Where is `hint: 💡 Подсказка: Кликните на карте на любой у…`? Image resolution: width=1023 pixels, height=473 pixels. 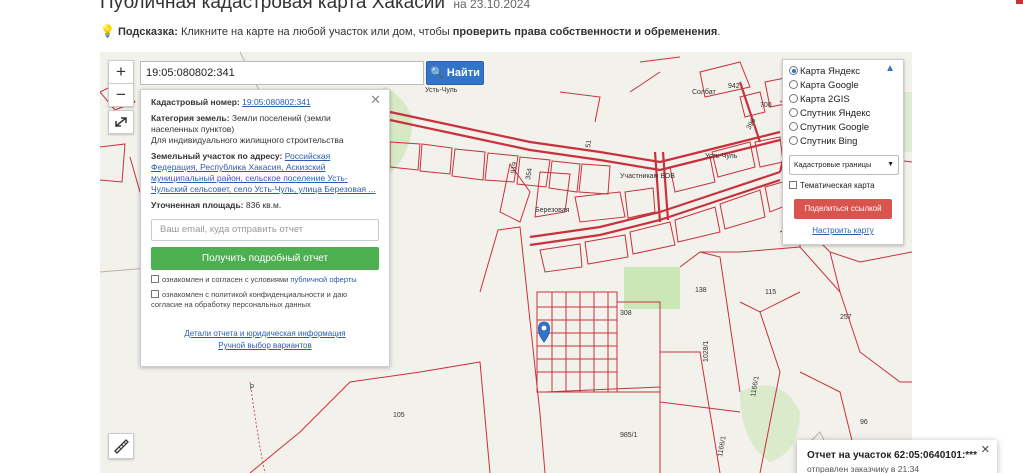
hint: 💡 Подсказка: Кликните на карте на любой у… is located at coordinates (410, 31).